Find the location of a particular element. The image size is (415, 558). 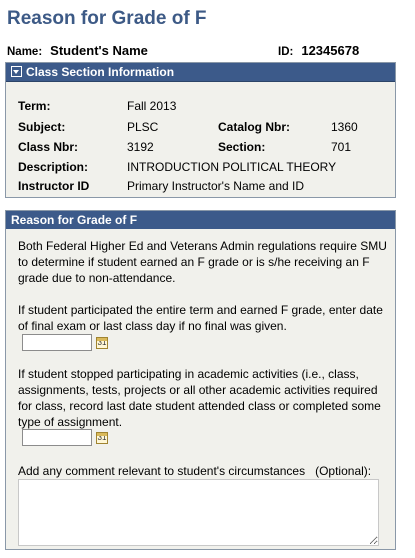

instructor-id-value: Primary Instructor's Name and ID is located at coordinates (216, 186).